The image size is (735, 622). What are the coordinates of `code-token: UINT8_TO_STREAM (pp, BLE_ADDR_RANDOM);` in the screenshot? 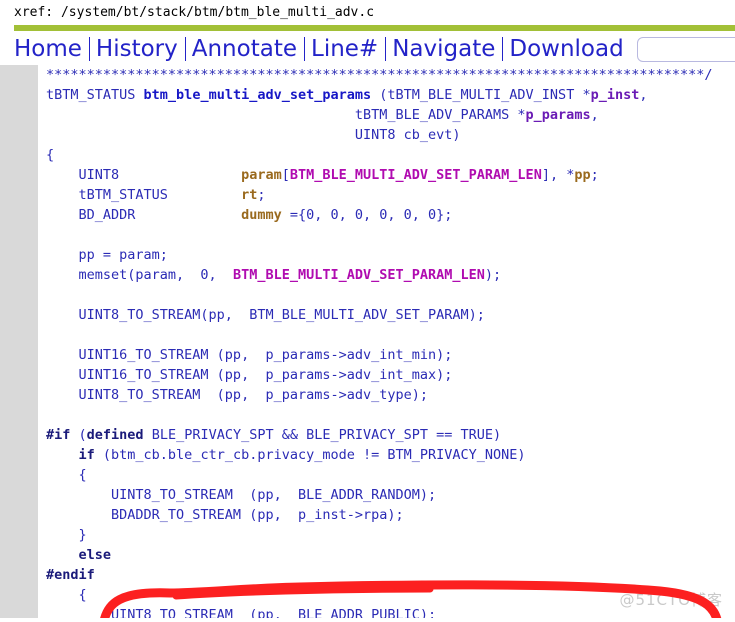 It's located at (241, 495).